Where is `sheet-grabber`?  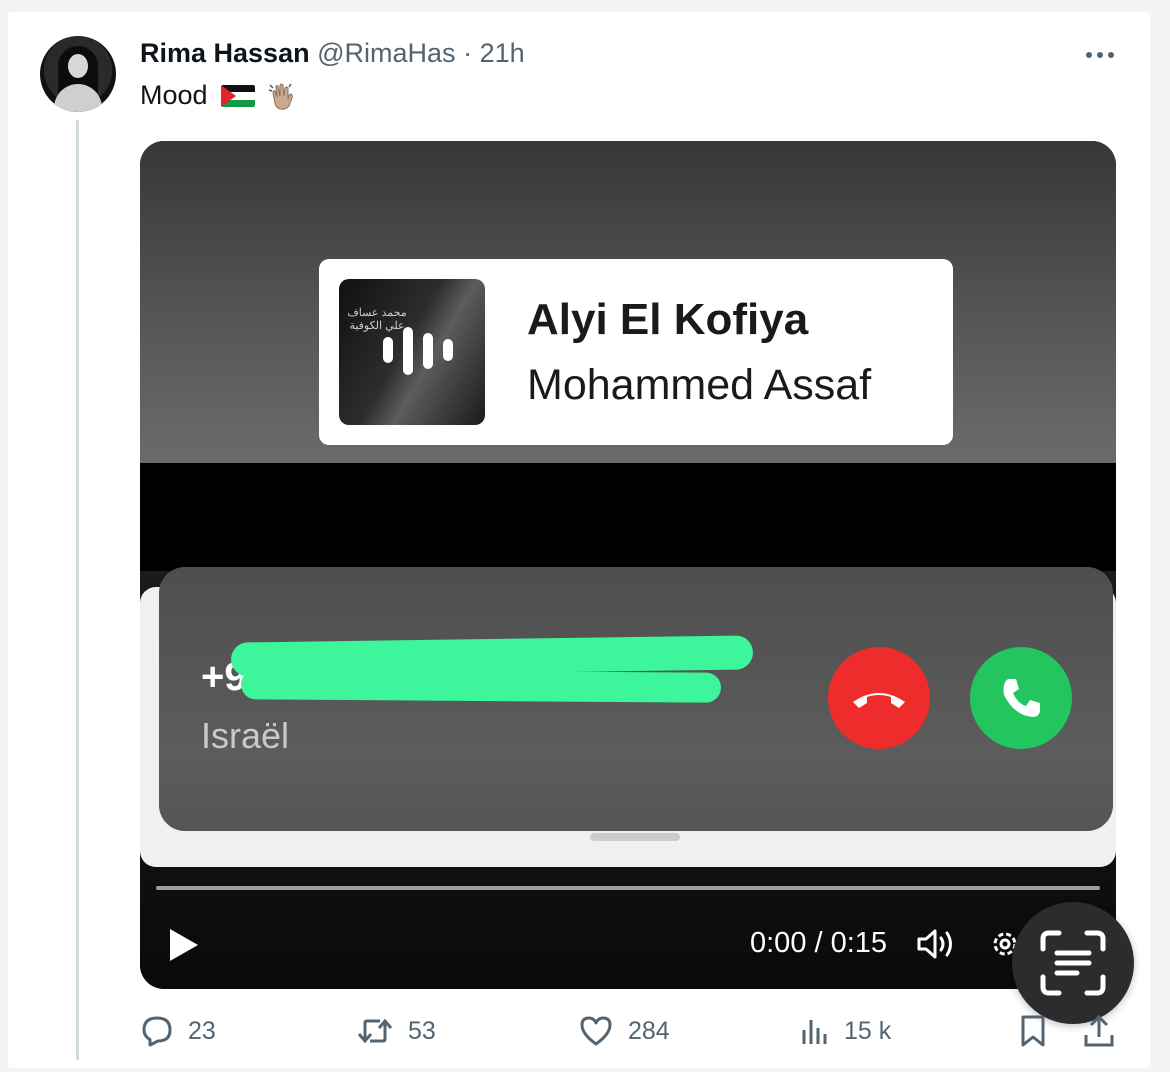 sheet-grabber is located at coordinates (635, 837).